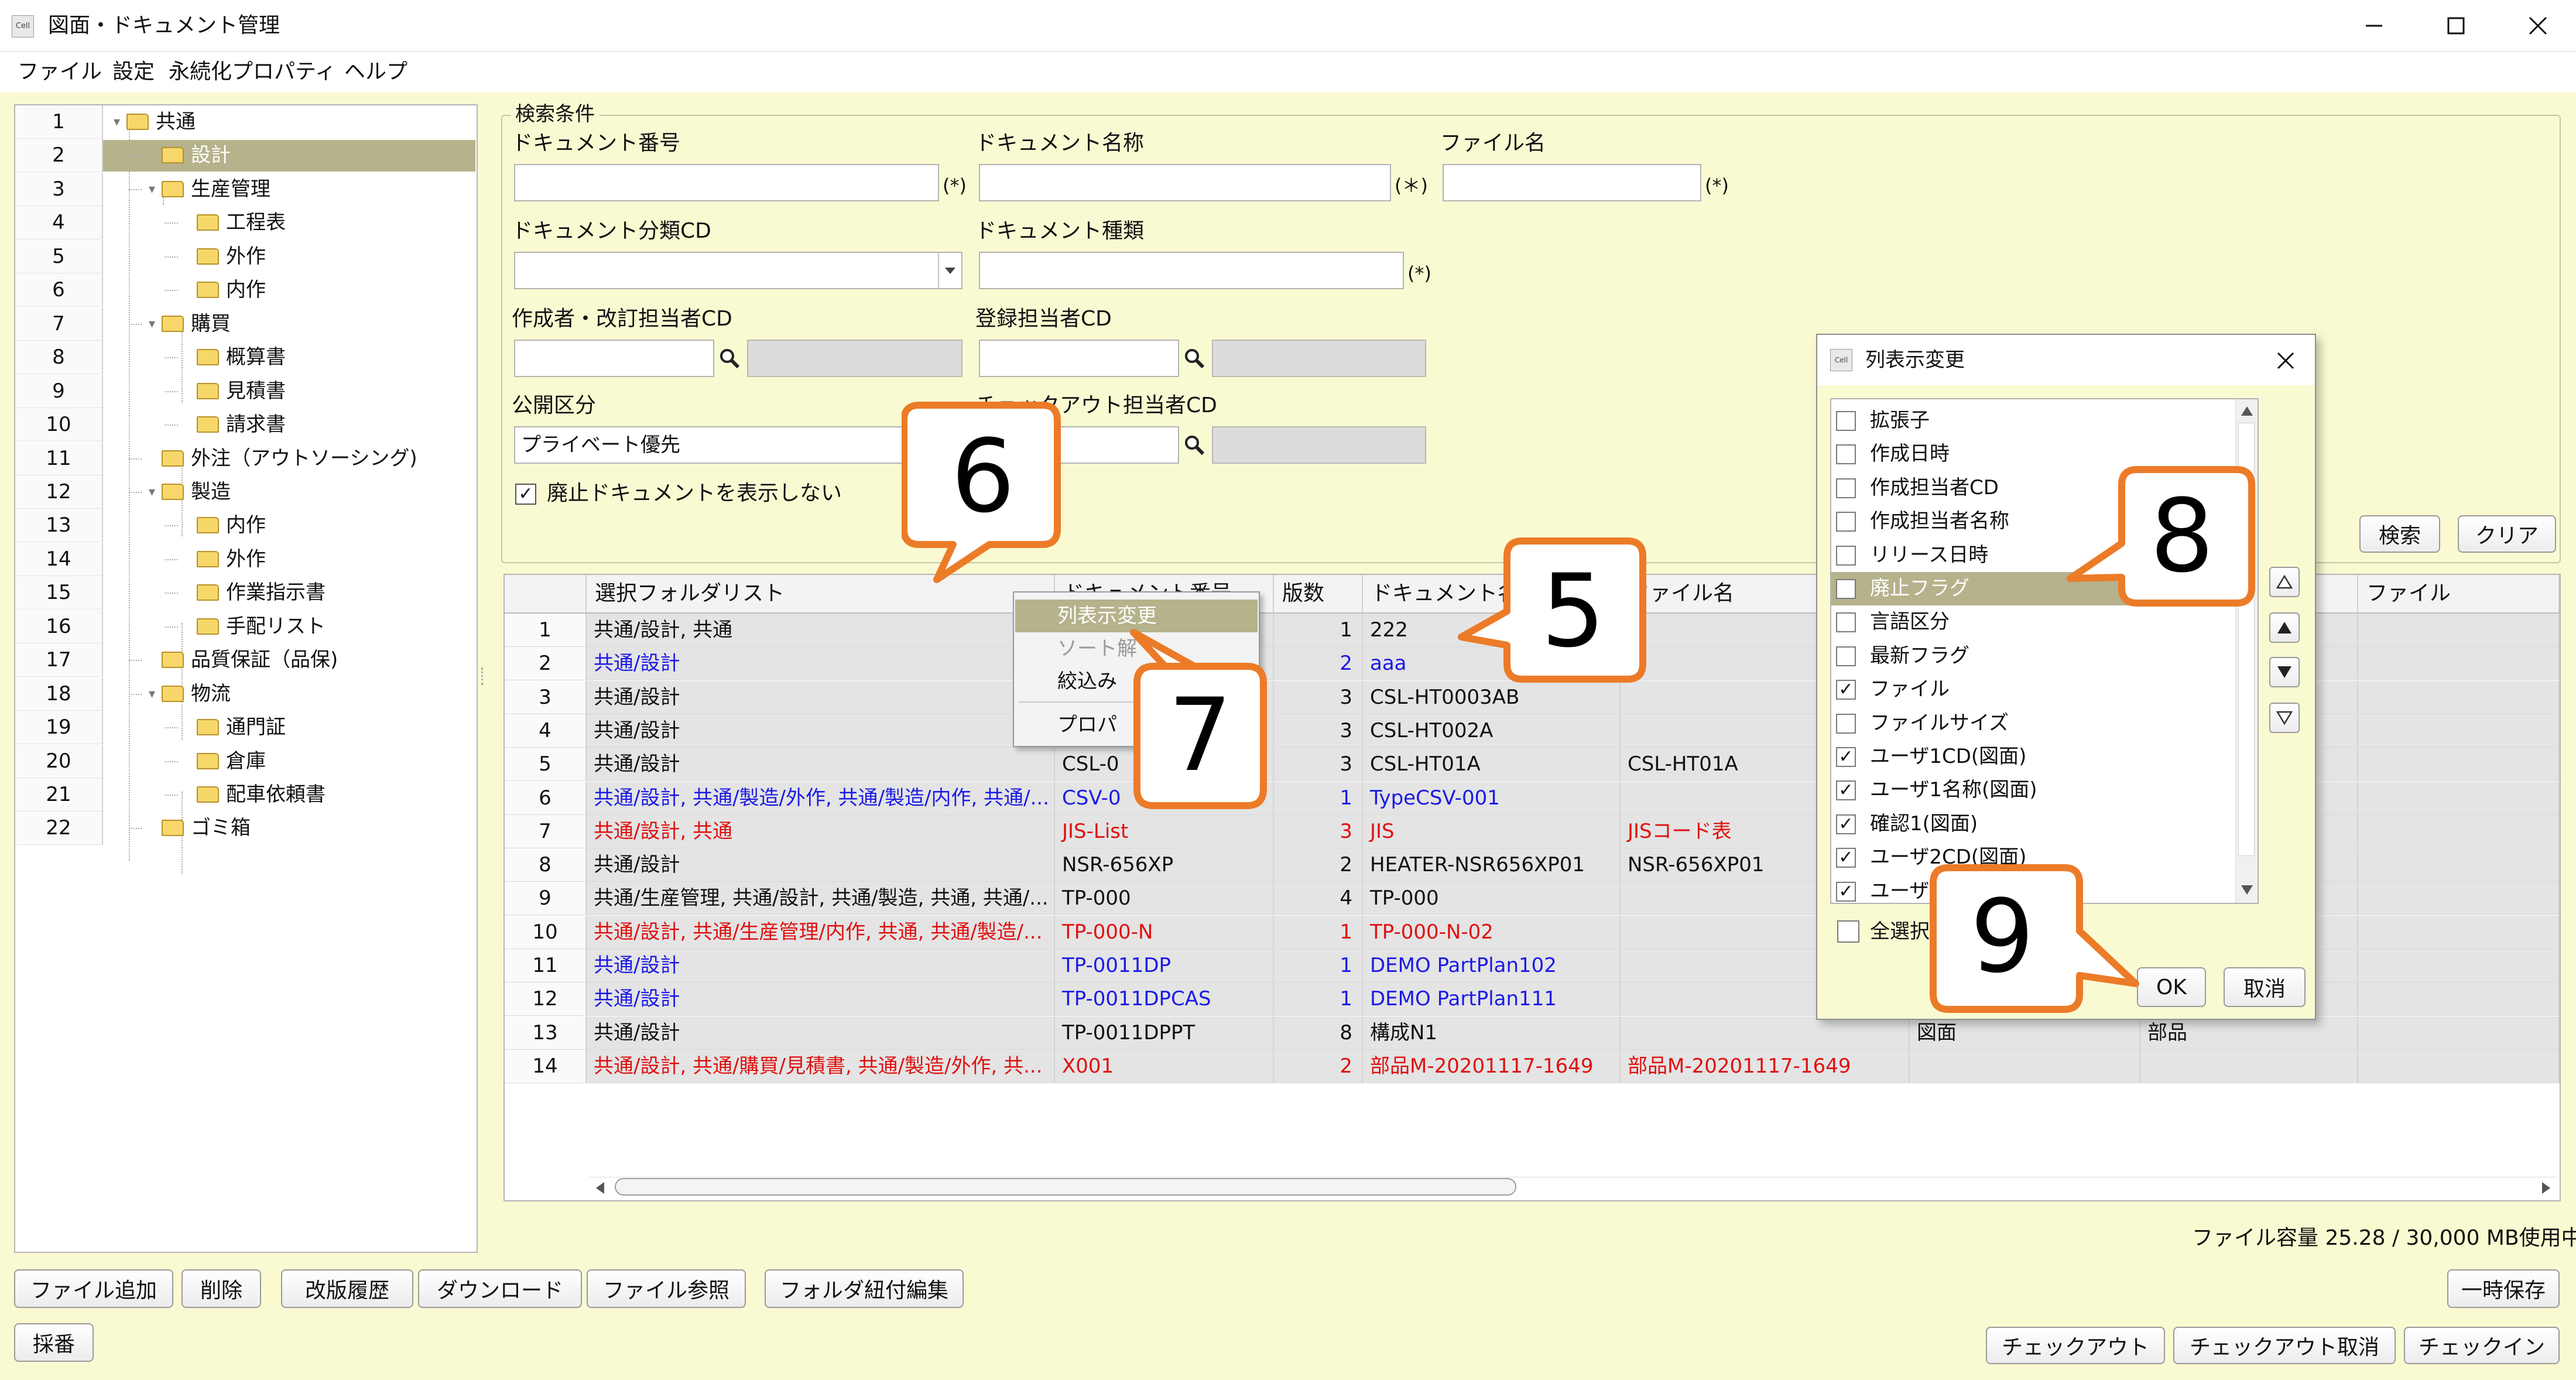  What do you see at coordinates (54, 1342) in the screenshot?
I see `numbering-button: 採番` at bounding box center [54, 1342].